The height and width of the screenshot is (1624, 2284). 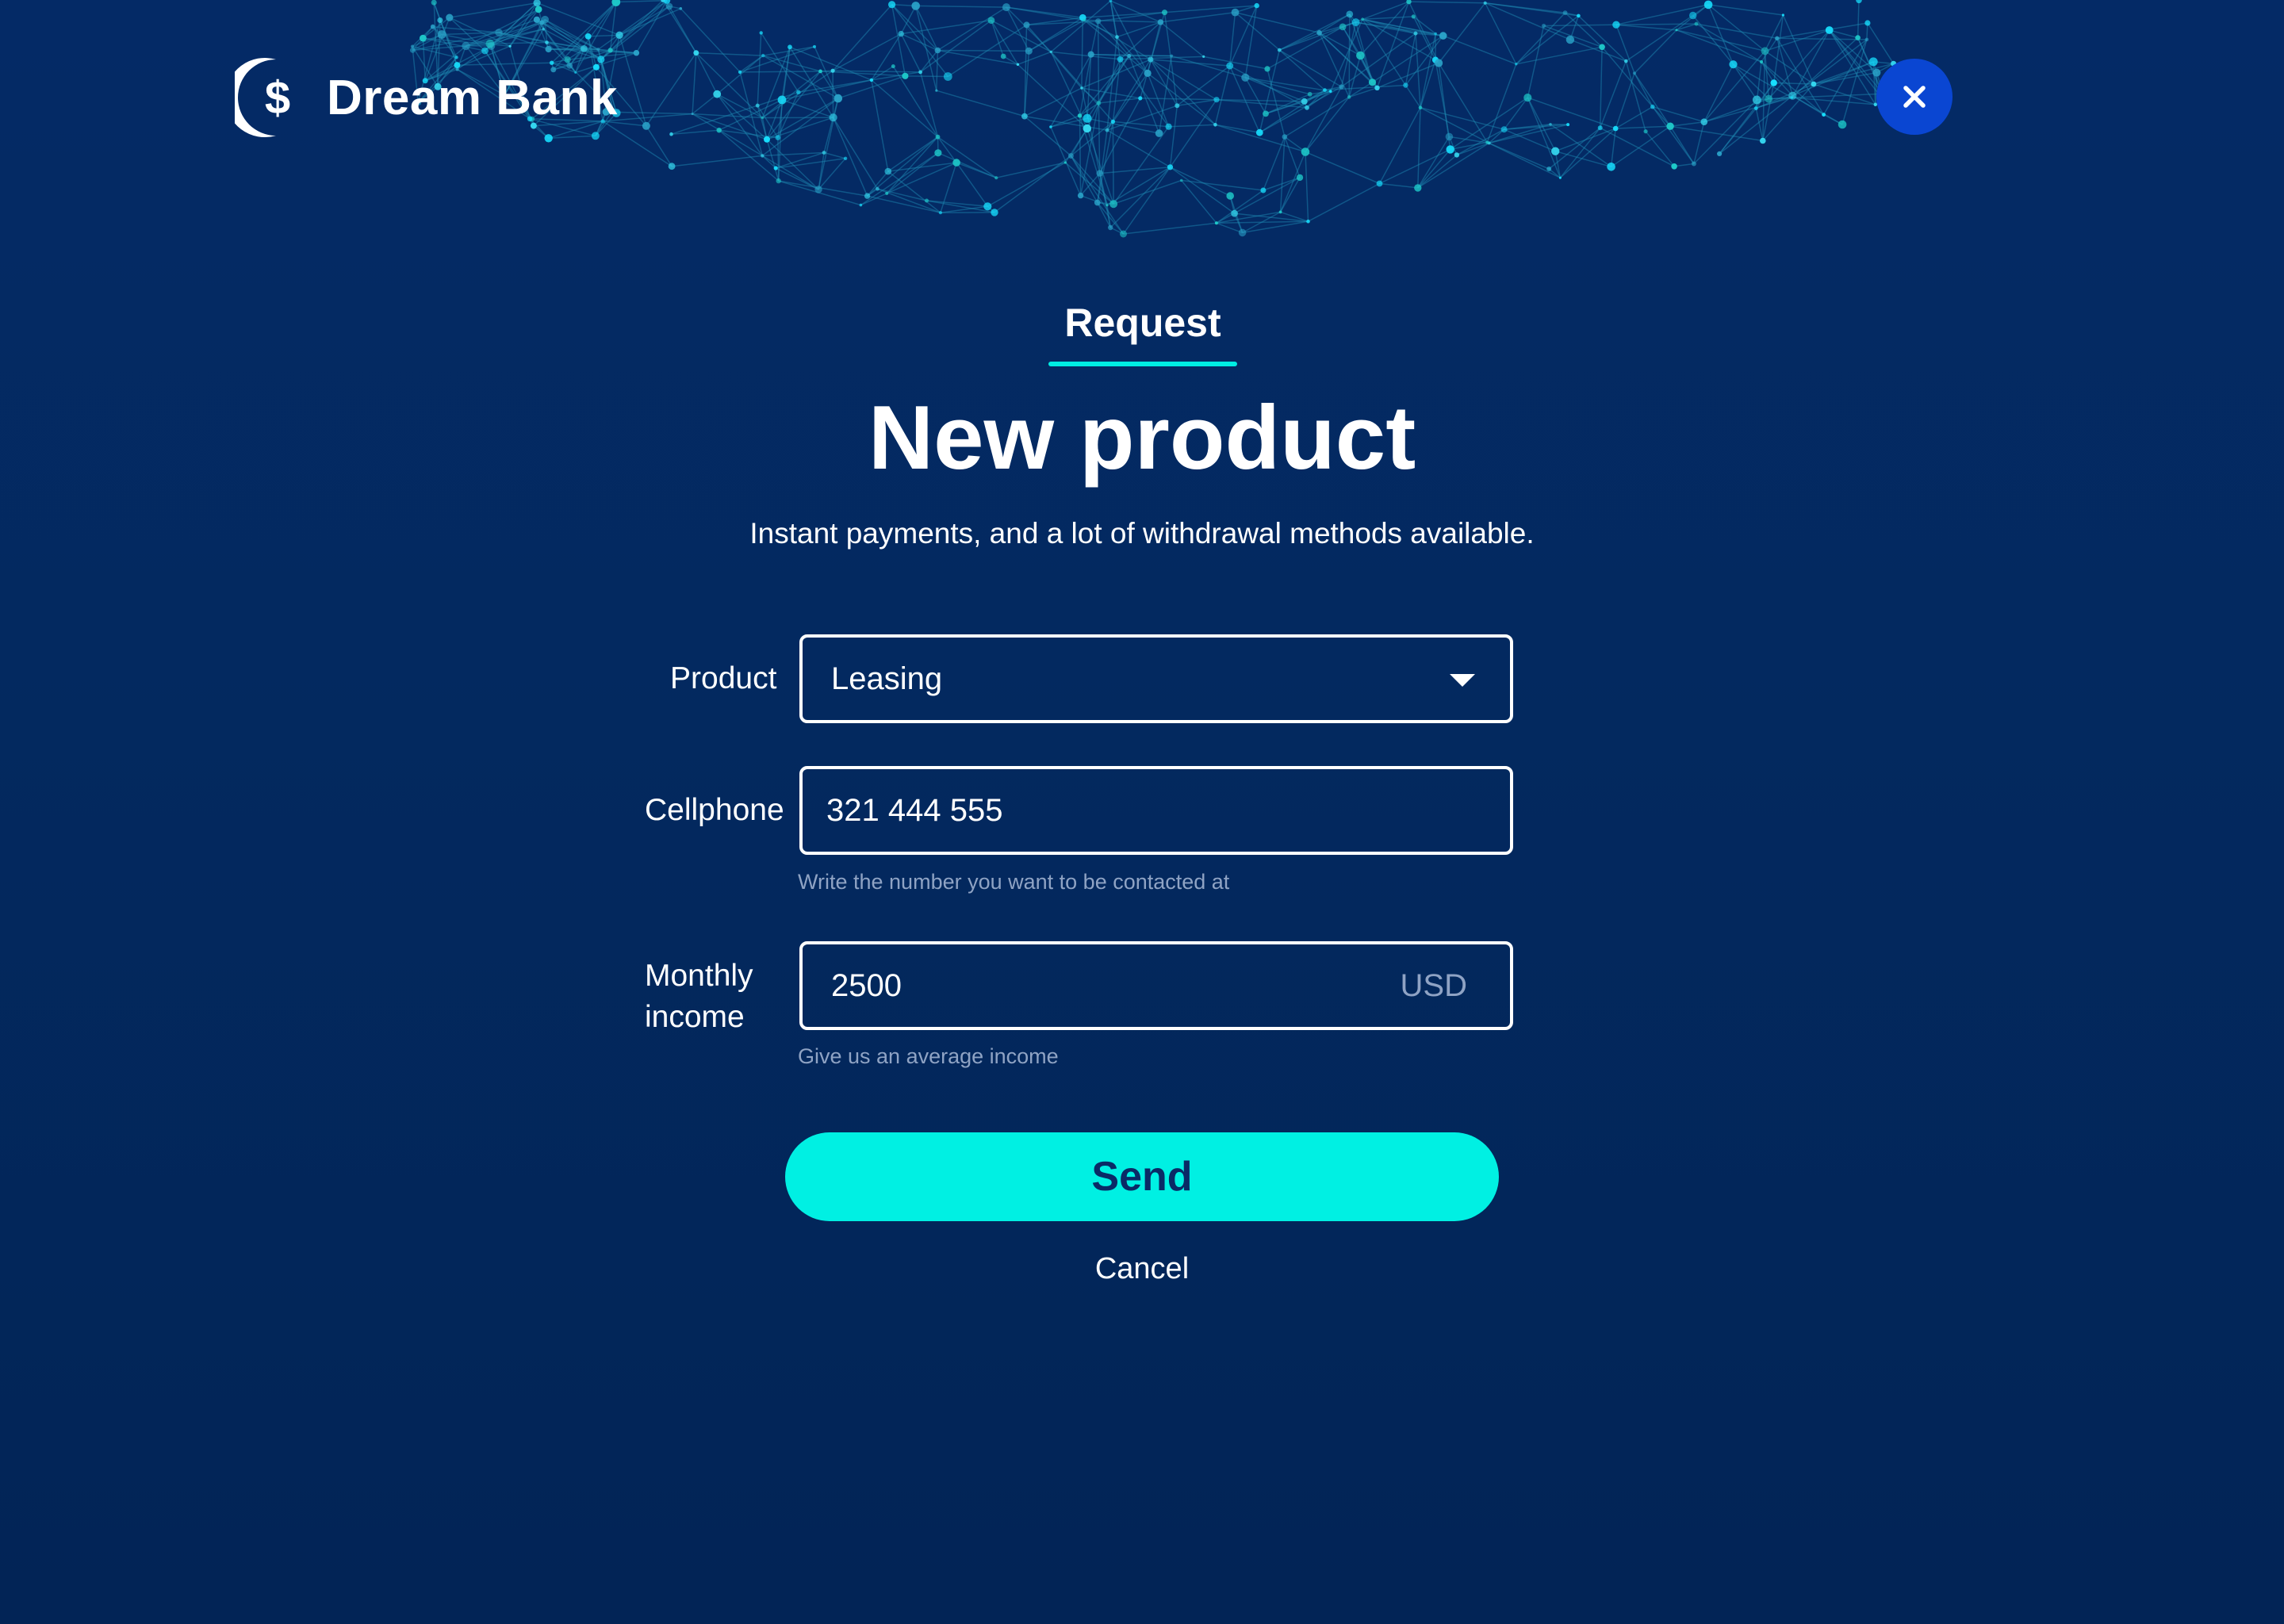 What do you see at coordinates (887, 678) in the screenshot?
I see `product-select-value: Leasing` at bounding box center [887, 678].